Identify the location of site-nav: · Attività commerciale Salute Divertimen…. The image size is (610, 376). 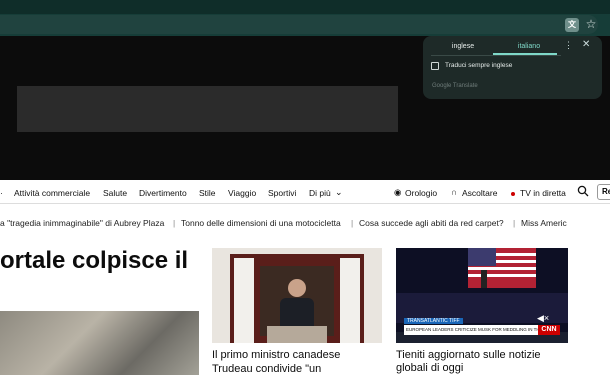
(305, 192).